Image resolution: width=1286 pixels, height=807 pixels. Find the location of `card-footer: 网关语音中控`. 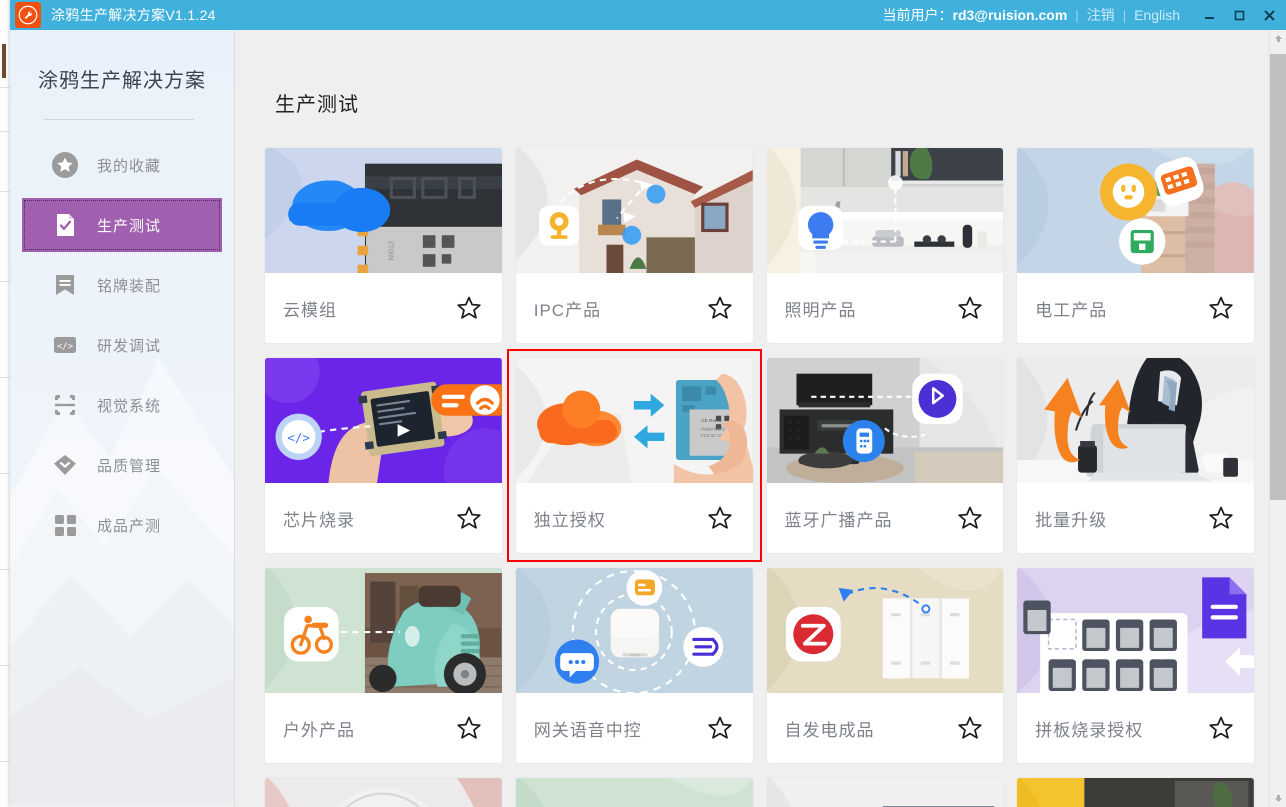

card-footer: 网关语音中控 is located at coordinates (634, 728).